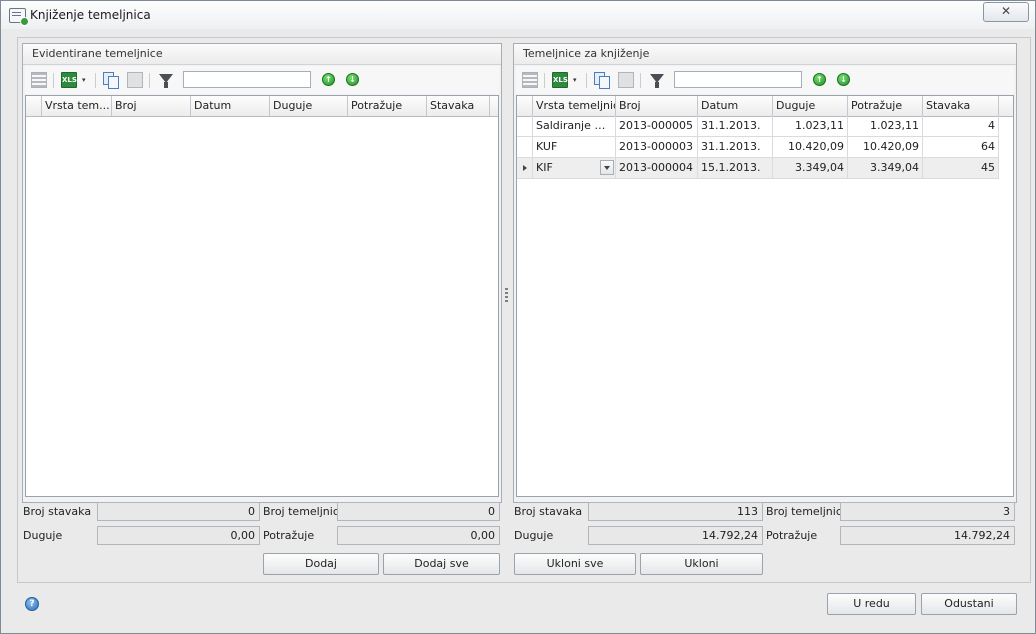 This screenshot has width=1036, height=634. I want to click on remove-all-button: Ukloni sve, so click(575, 564).